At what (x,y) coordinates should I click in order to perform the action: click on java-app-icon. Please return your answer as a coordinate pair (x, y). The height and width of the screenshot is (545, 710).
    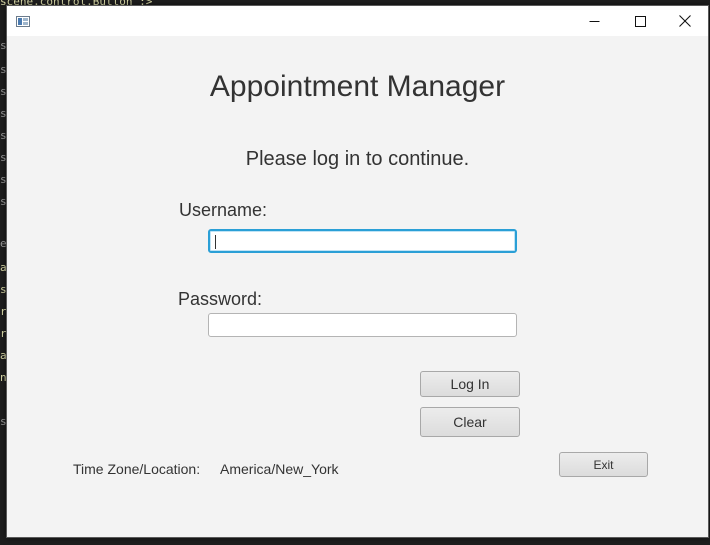
    Looking at the image, I should click on (23, 20).